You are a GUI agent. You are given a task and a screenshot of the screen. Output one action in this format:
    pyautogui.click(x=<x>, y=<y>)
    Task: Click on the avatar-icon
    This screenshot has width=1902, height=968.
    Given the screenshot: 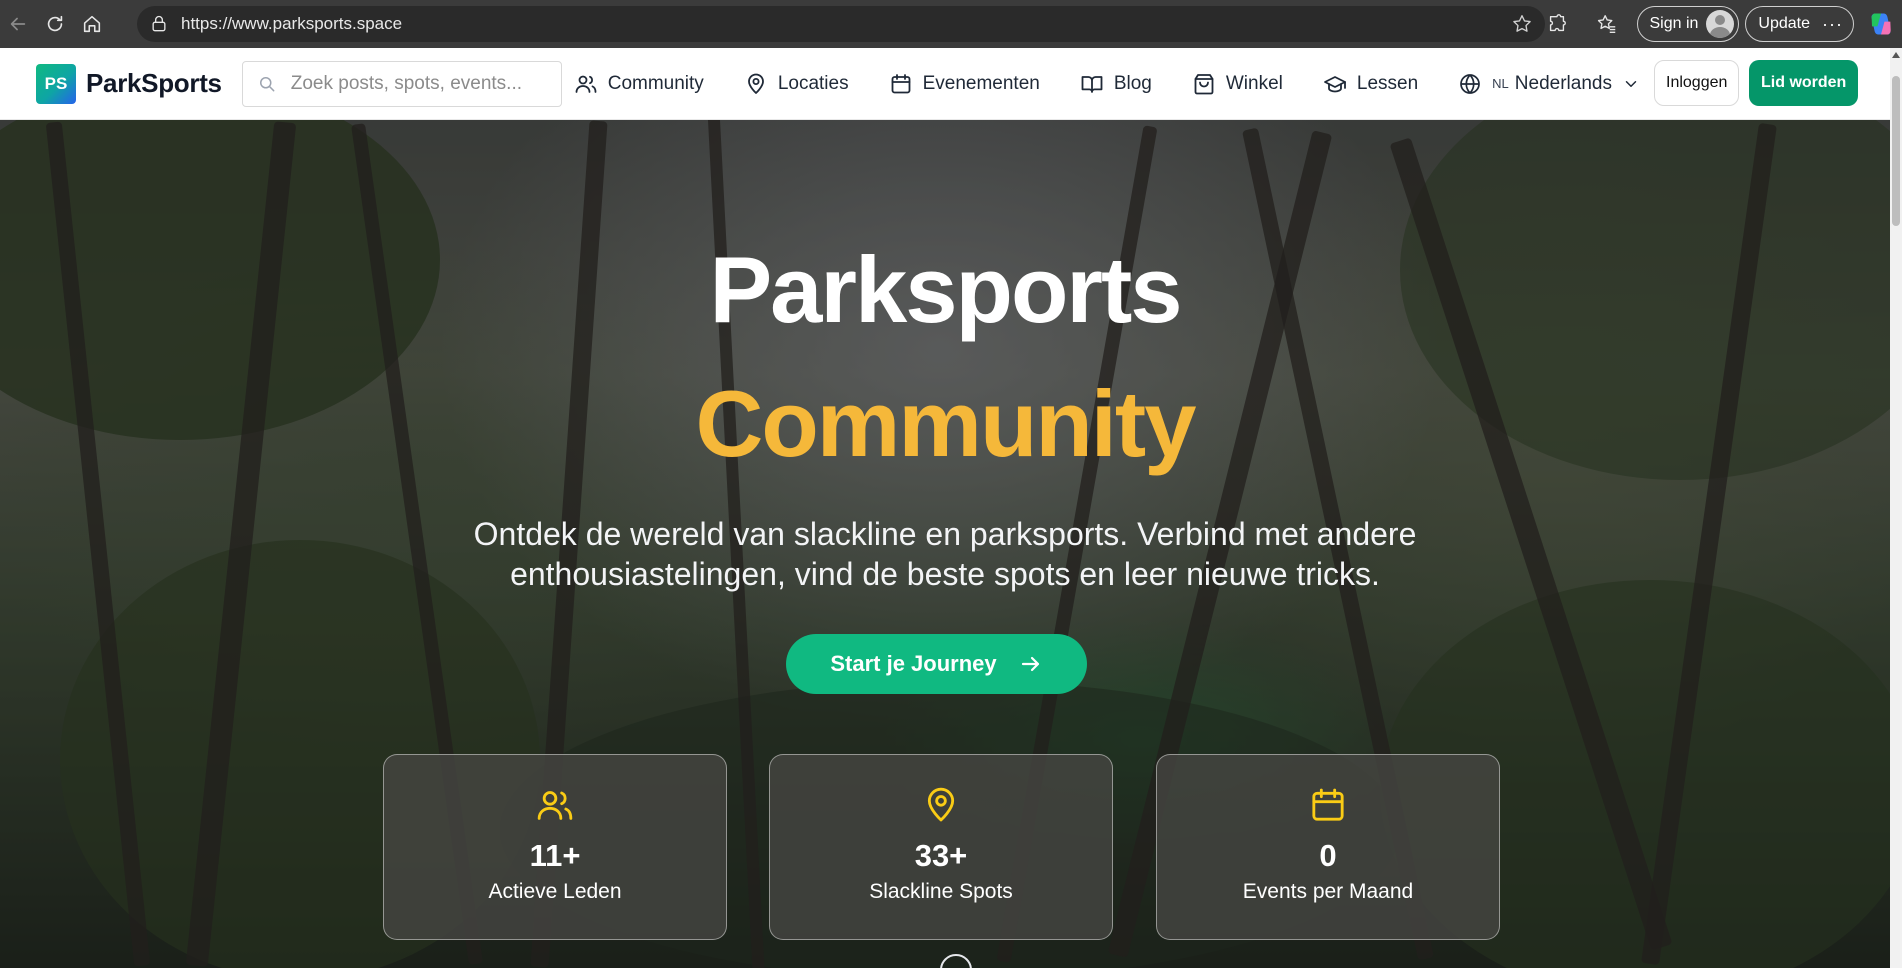 What is the action you would take?
    pyautogui.click(x=1720, y=24)
    